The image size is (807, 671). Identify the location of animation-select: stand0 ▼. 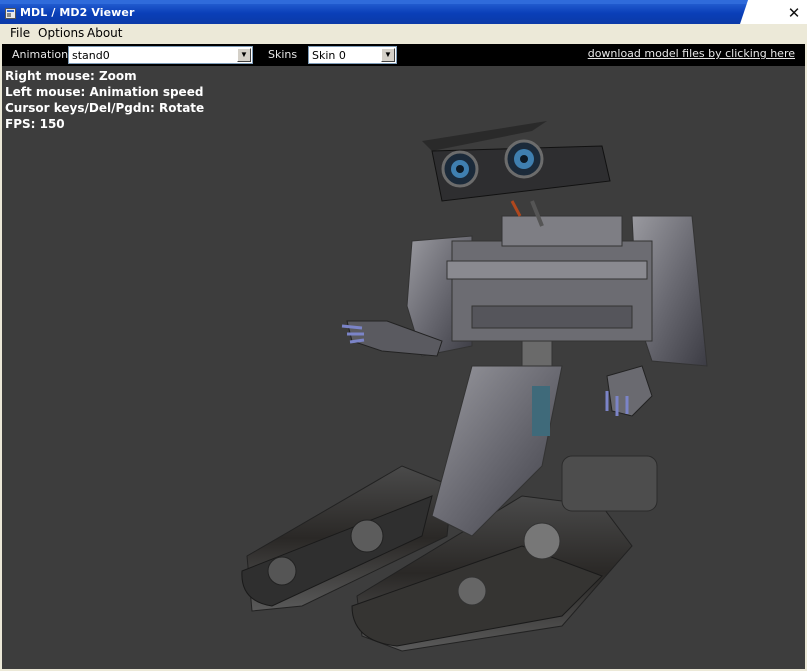
(160, 55).